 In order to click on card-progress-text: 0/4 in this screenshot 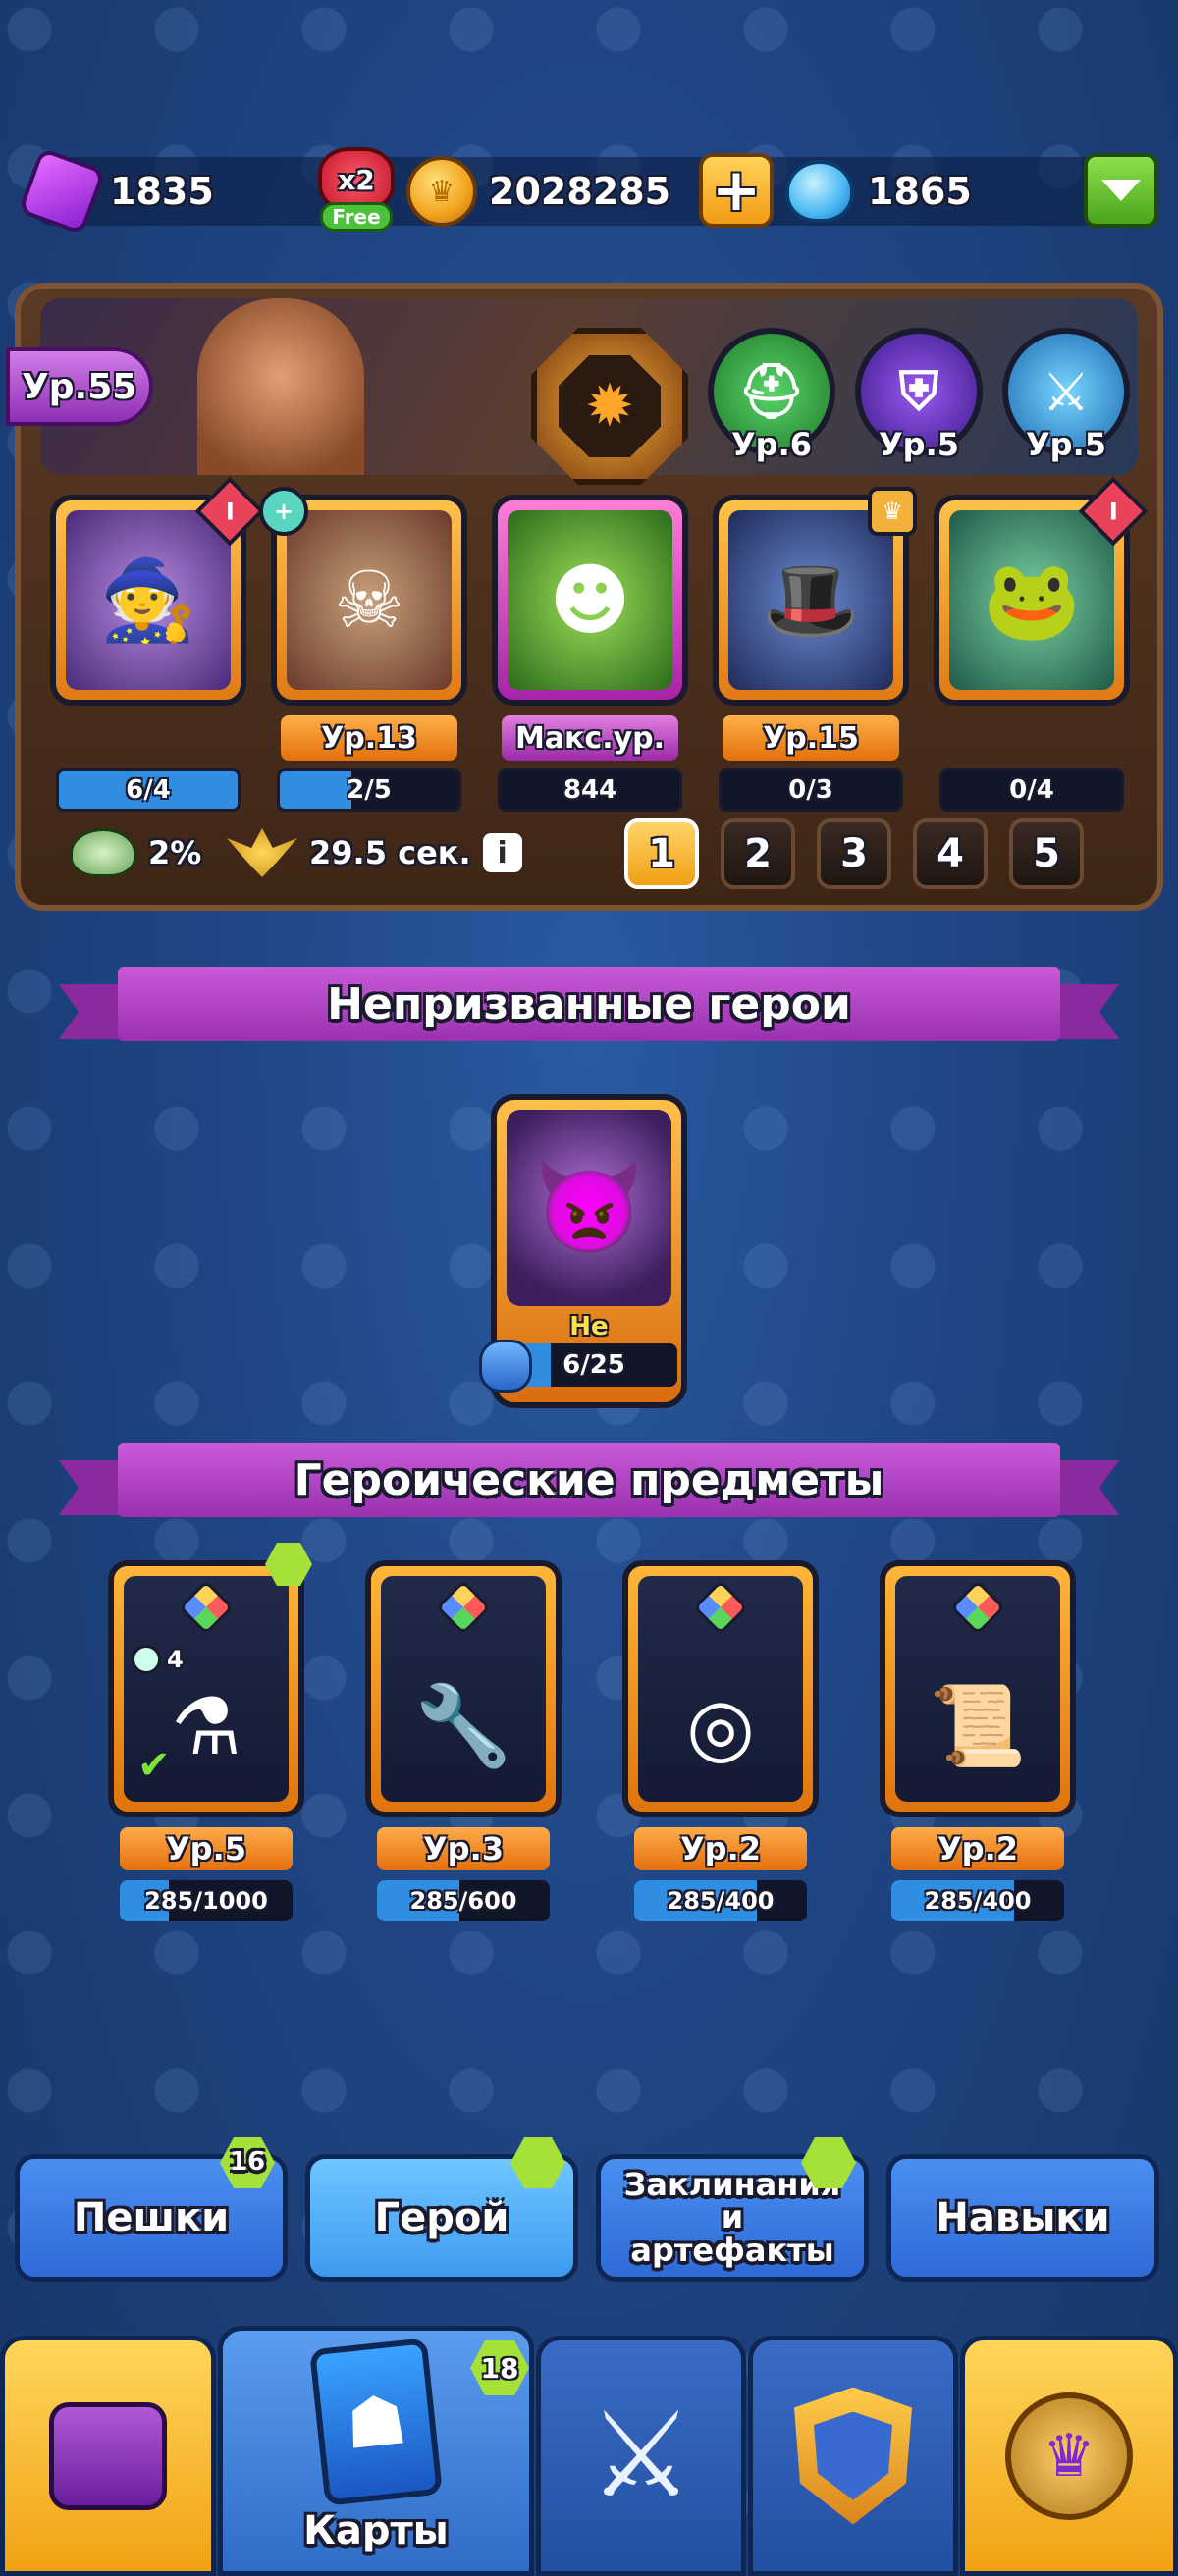, I will do `click(1032, 790)`.